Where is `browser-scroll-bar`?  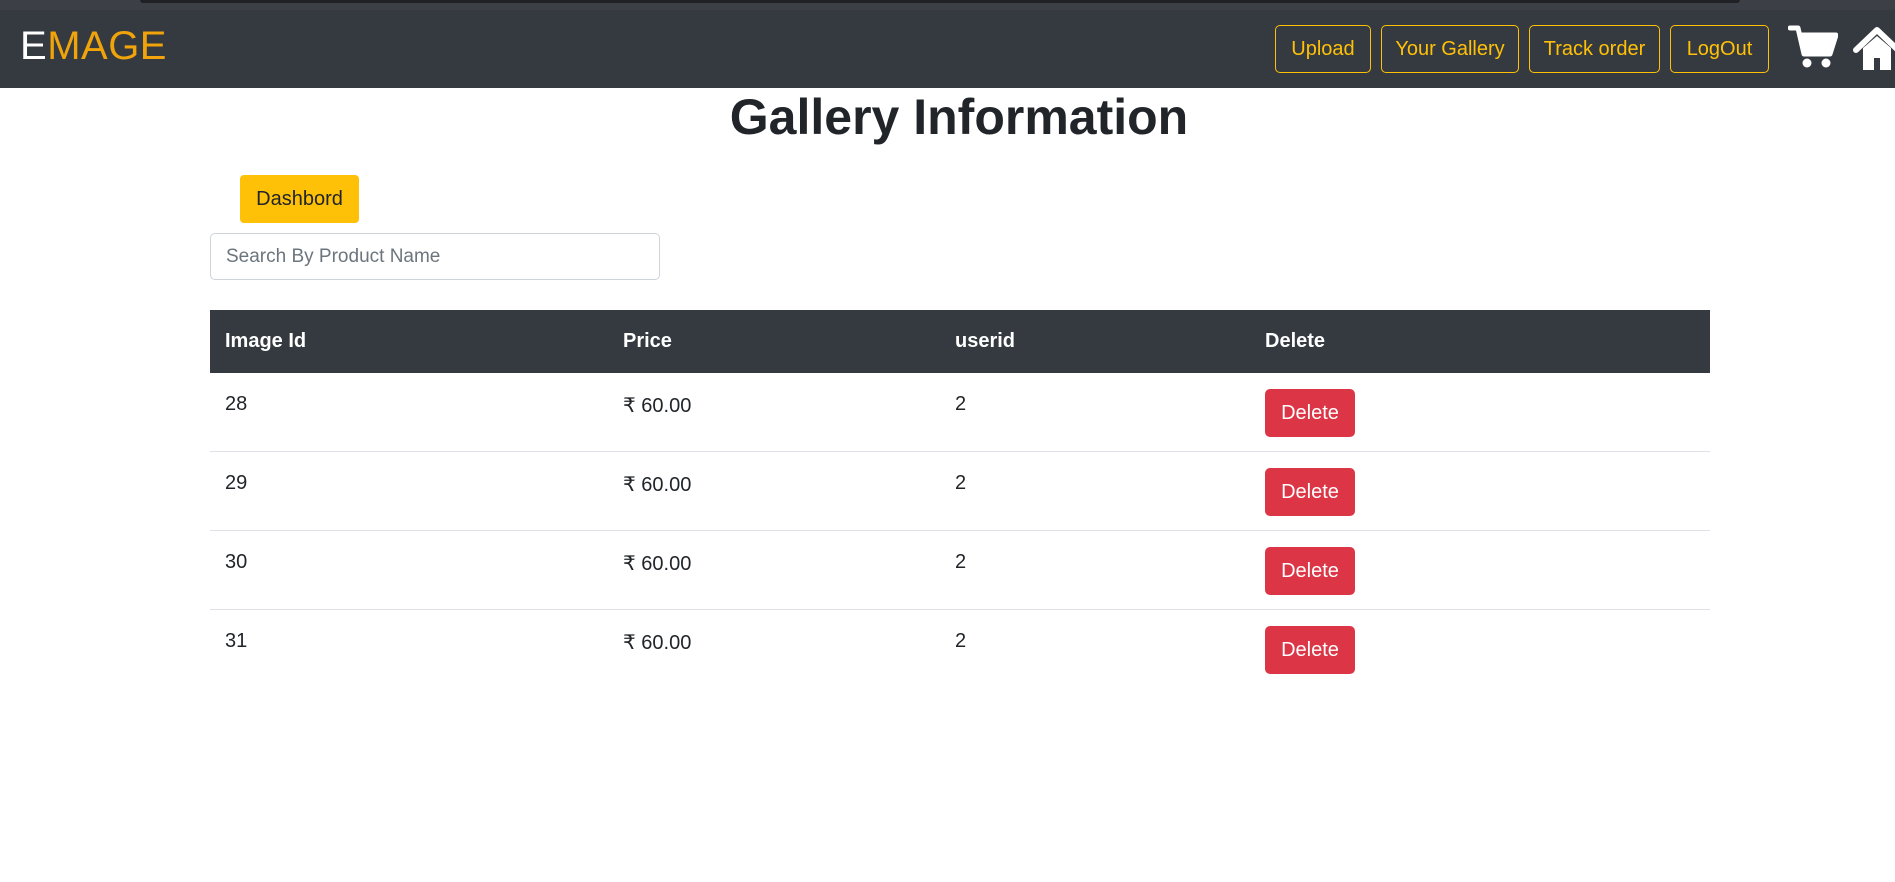
browser-scroll-bar is located at coordinates (940, 1).